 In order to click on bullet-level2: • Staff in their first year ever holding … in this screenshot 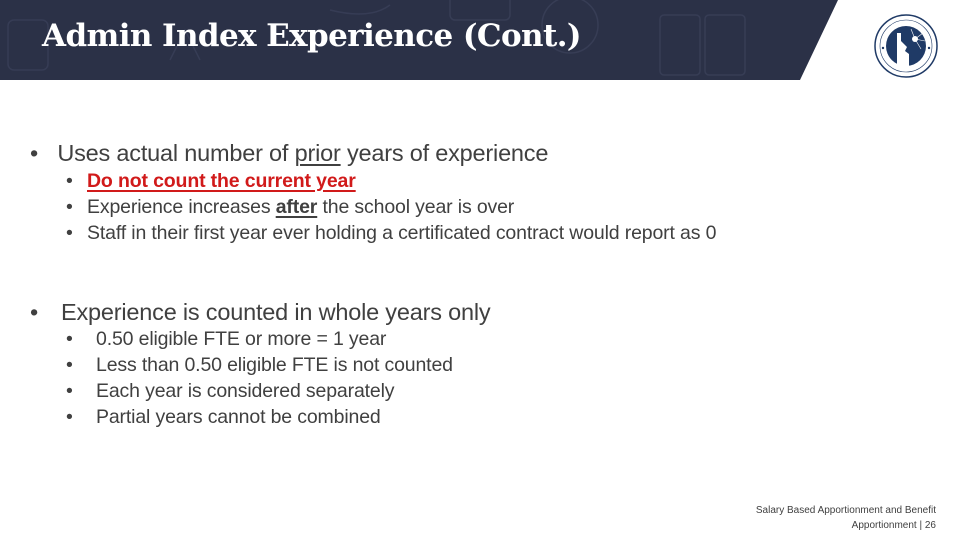, I will do `click(391, 233)`.